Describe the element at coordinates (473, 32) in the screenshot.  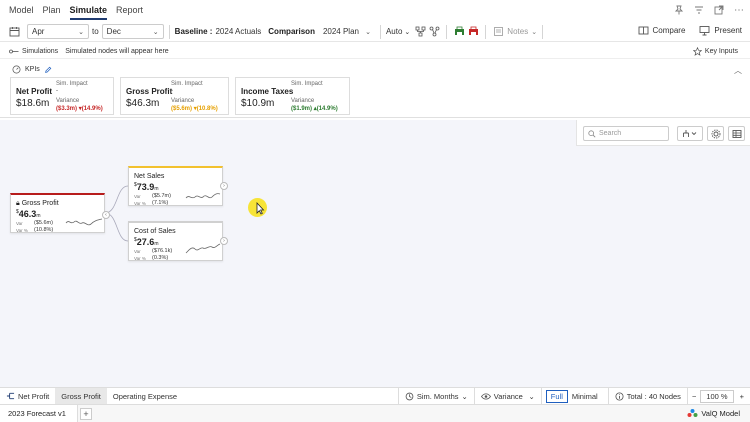
I see `print-icon` at that location.